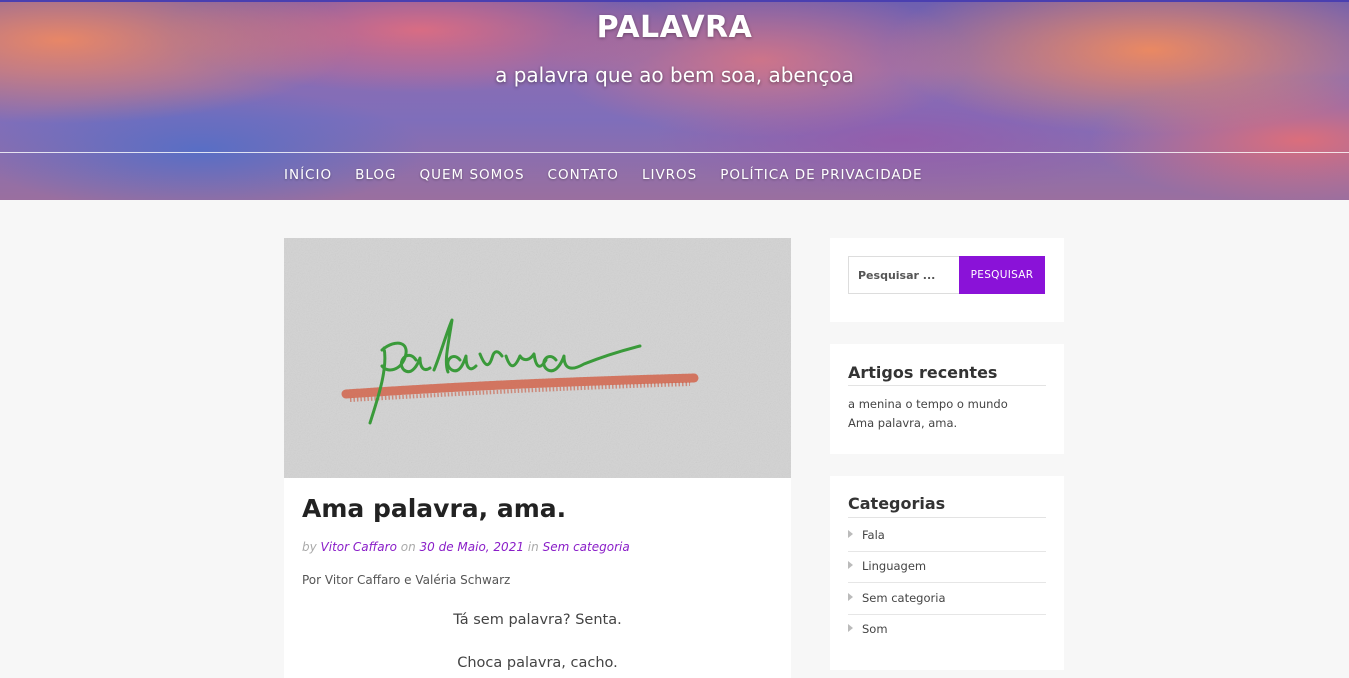  I want to click on post-body-line: Tá sem palavra? Senta., so click(537, 620).